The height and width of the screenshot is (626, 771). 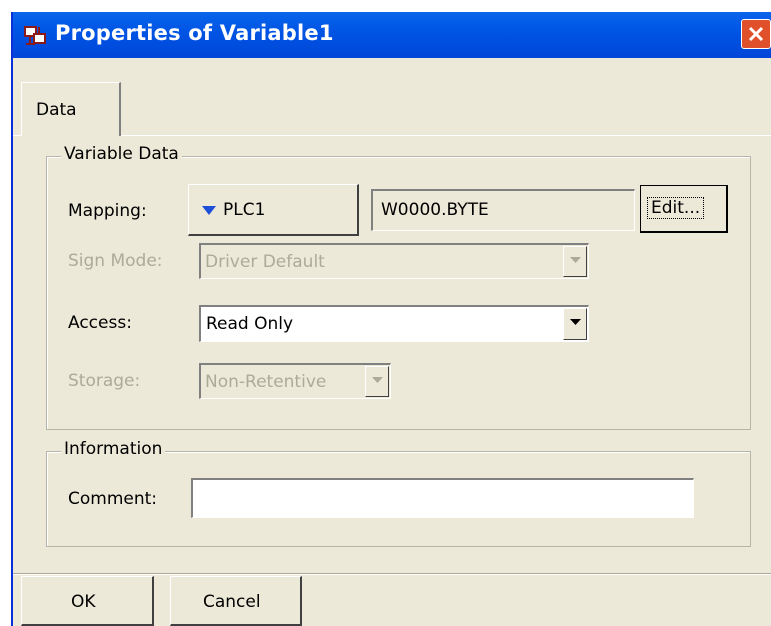 I want to click on access-select: Read Only, so click(x=394, y=323).